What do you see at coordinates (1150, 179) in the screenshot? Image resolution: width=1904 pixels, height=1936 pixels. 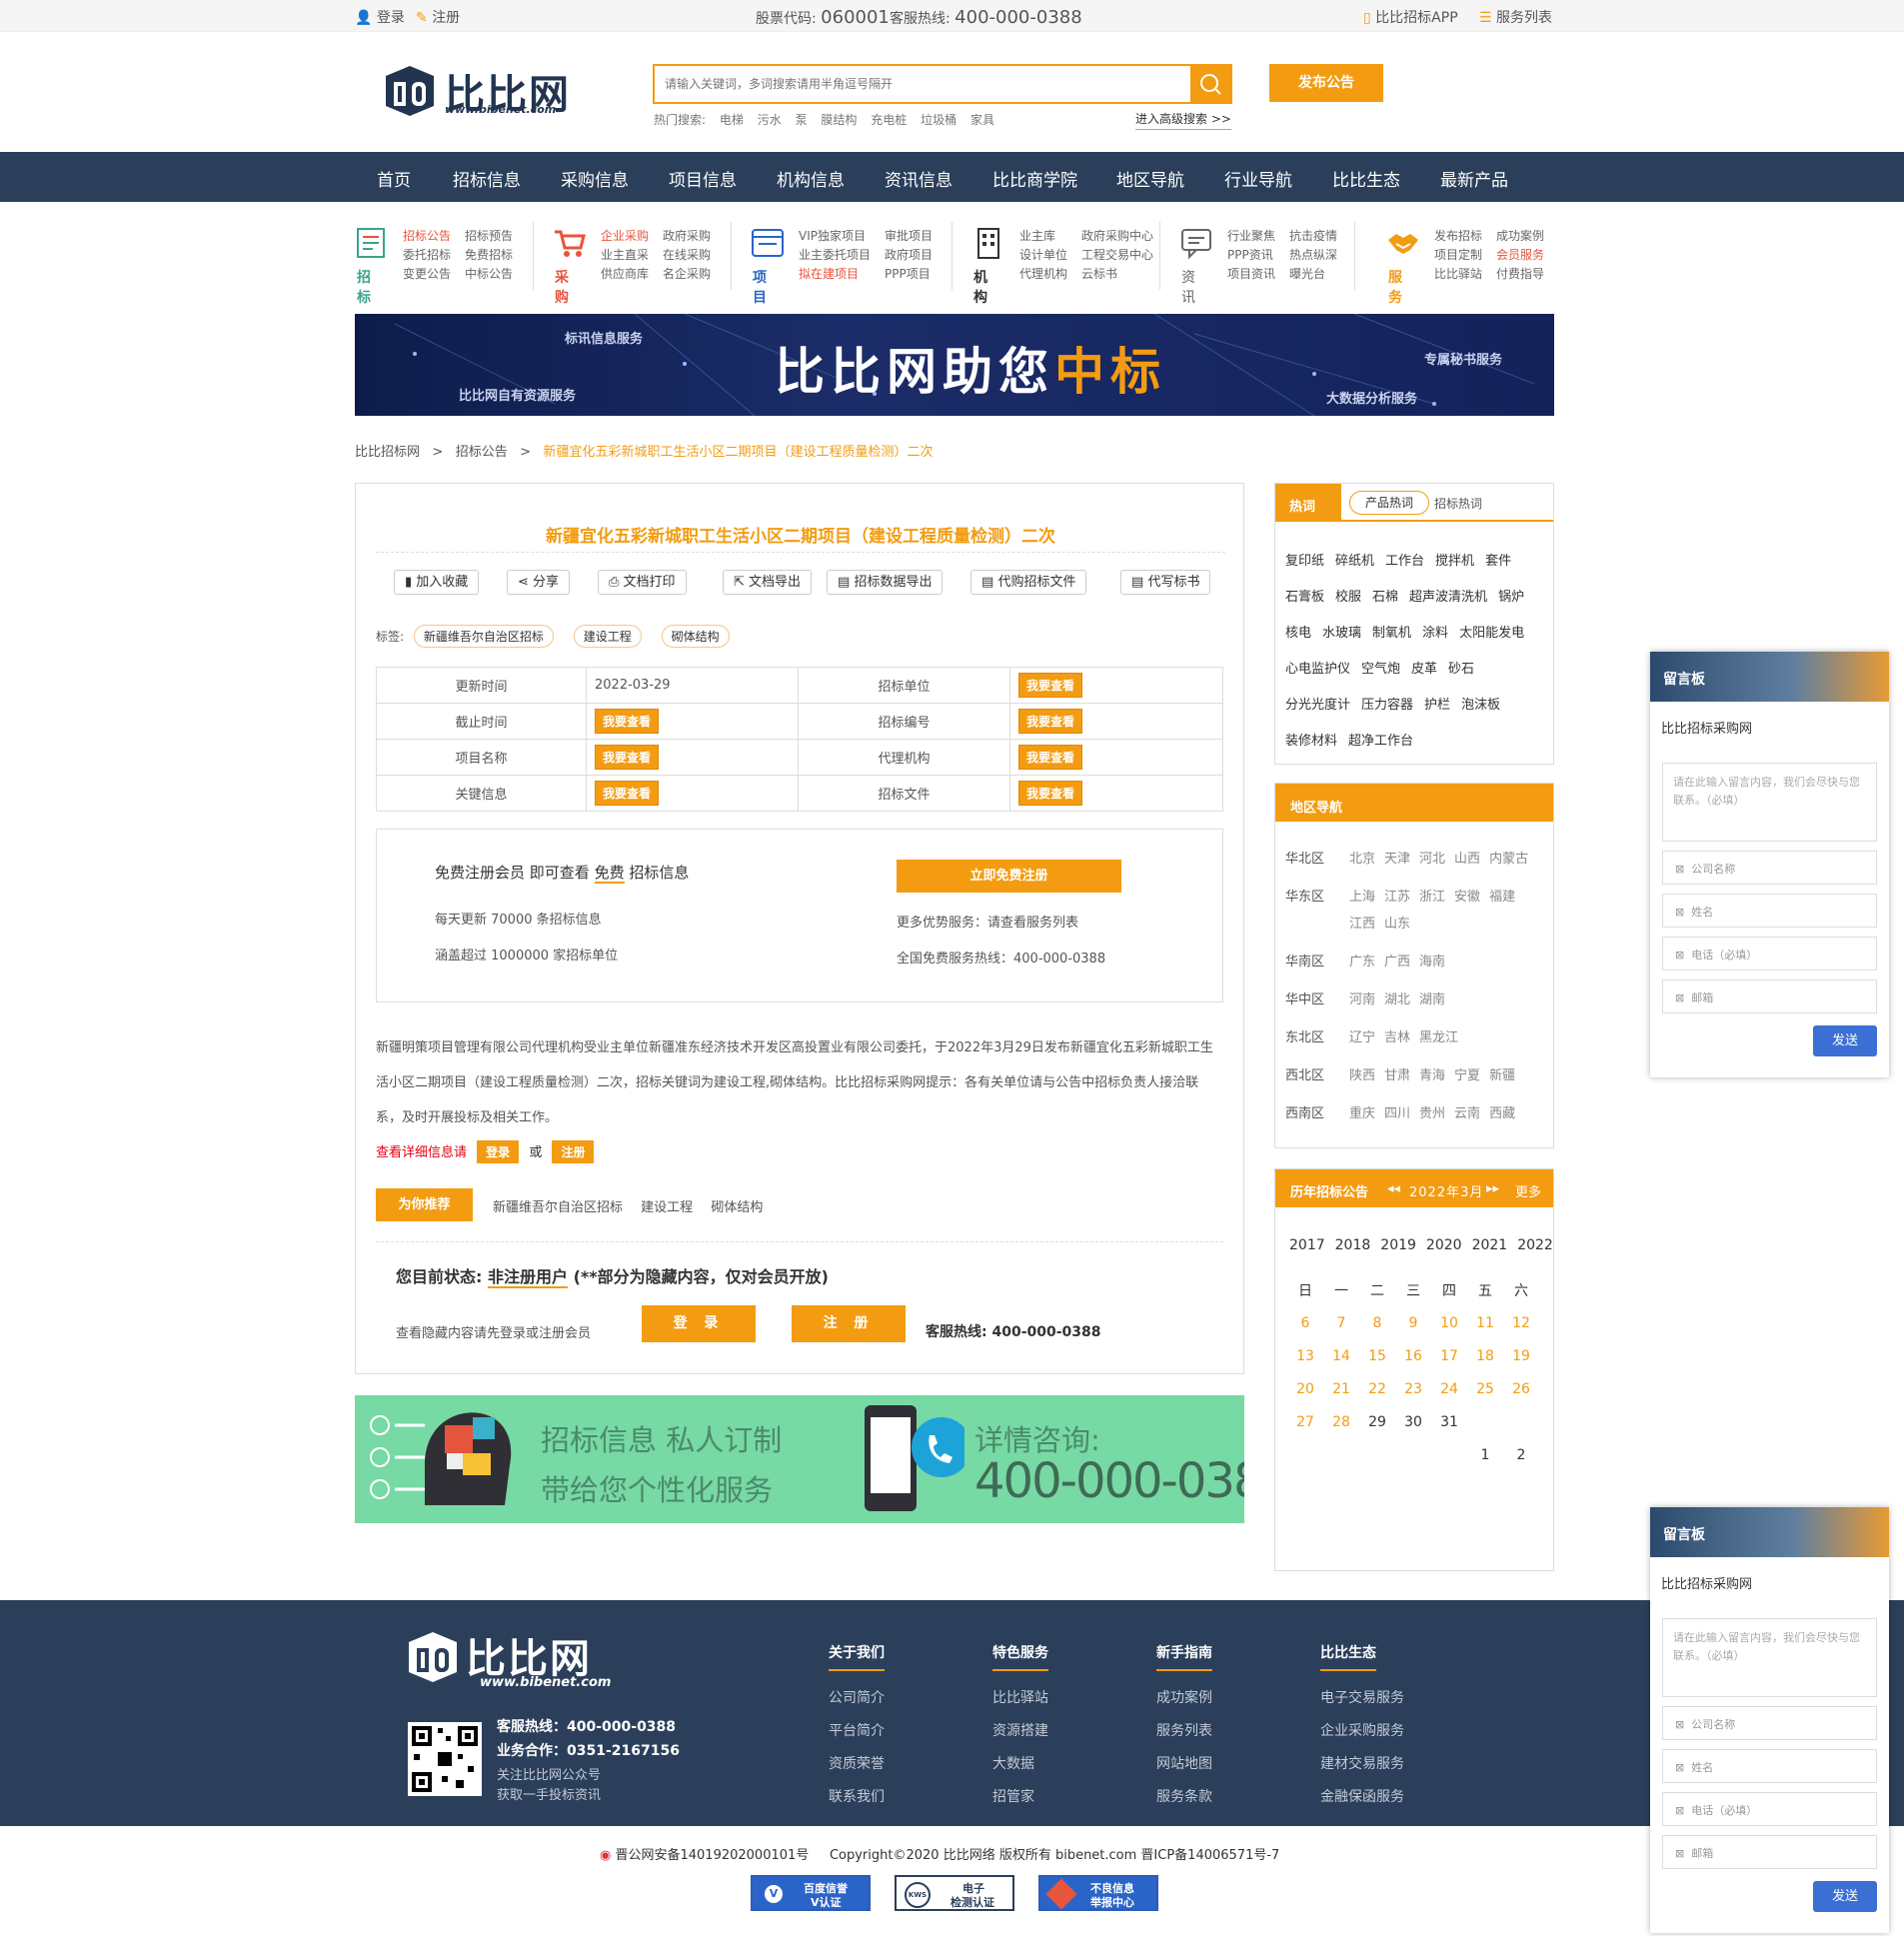 I see `nav-item: 地区导航` at bounding box center [1150, 179].